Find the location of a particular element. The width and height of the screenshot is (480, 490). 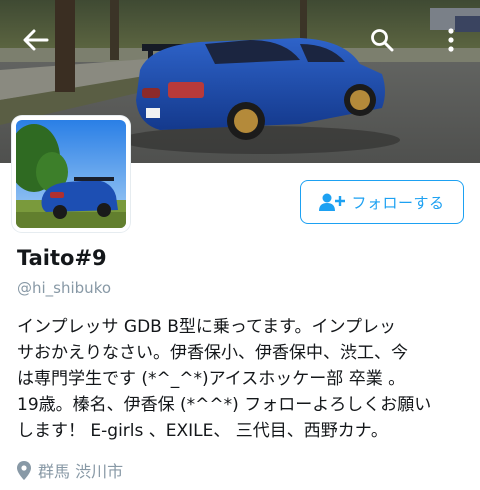

more-vertical-icon is located at coordinates (451, 40).